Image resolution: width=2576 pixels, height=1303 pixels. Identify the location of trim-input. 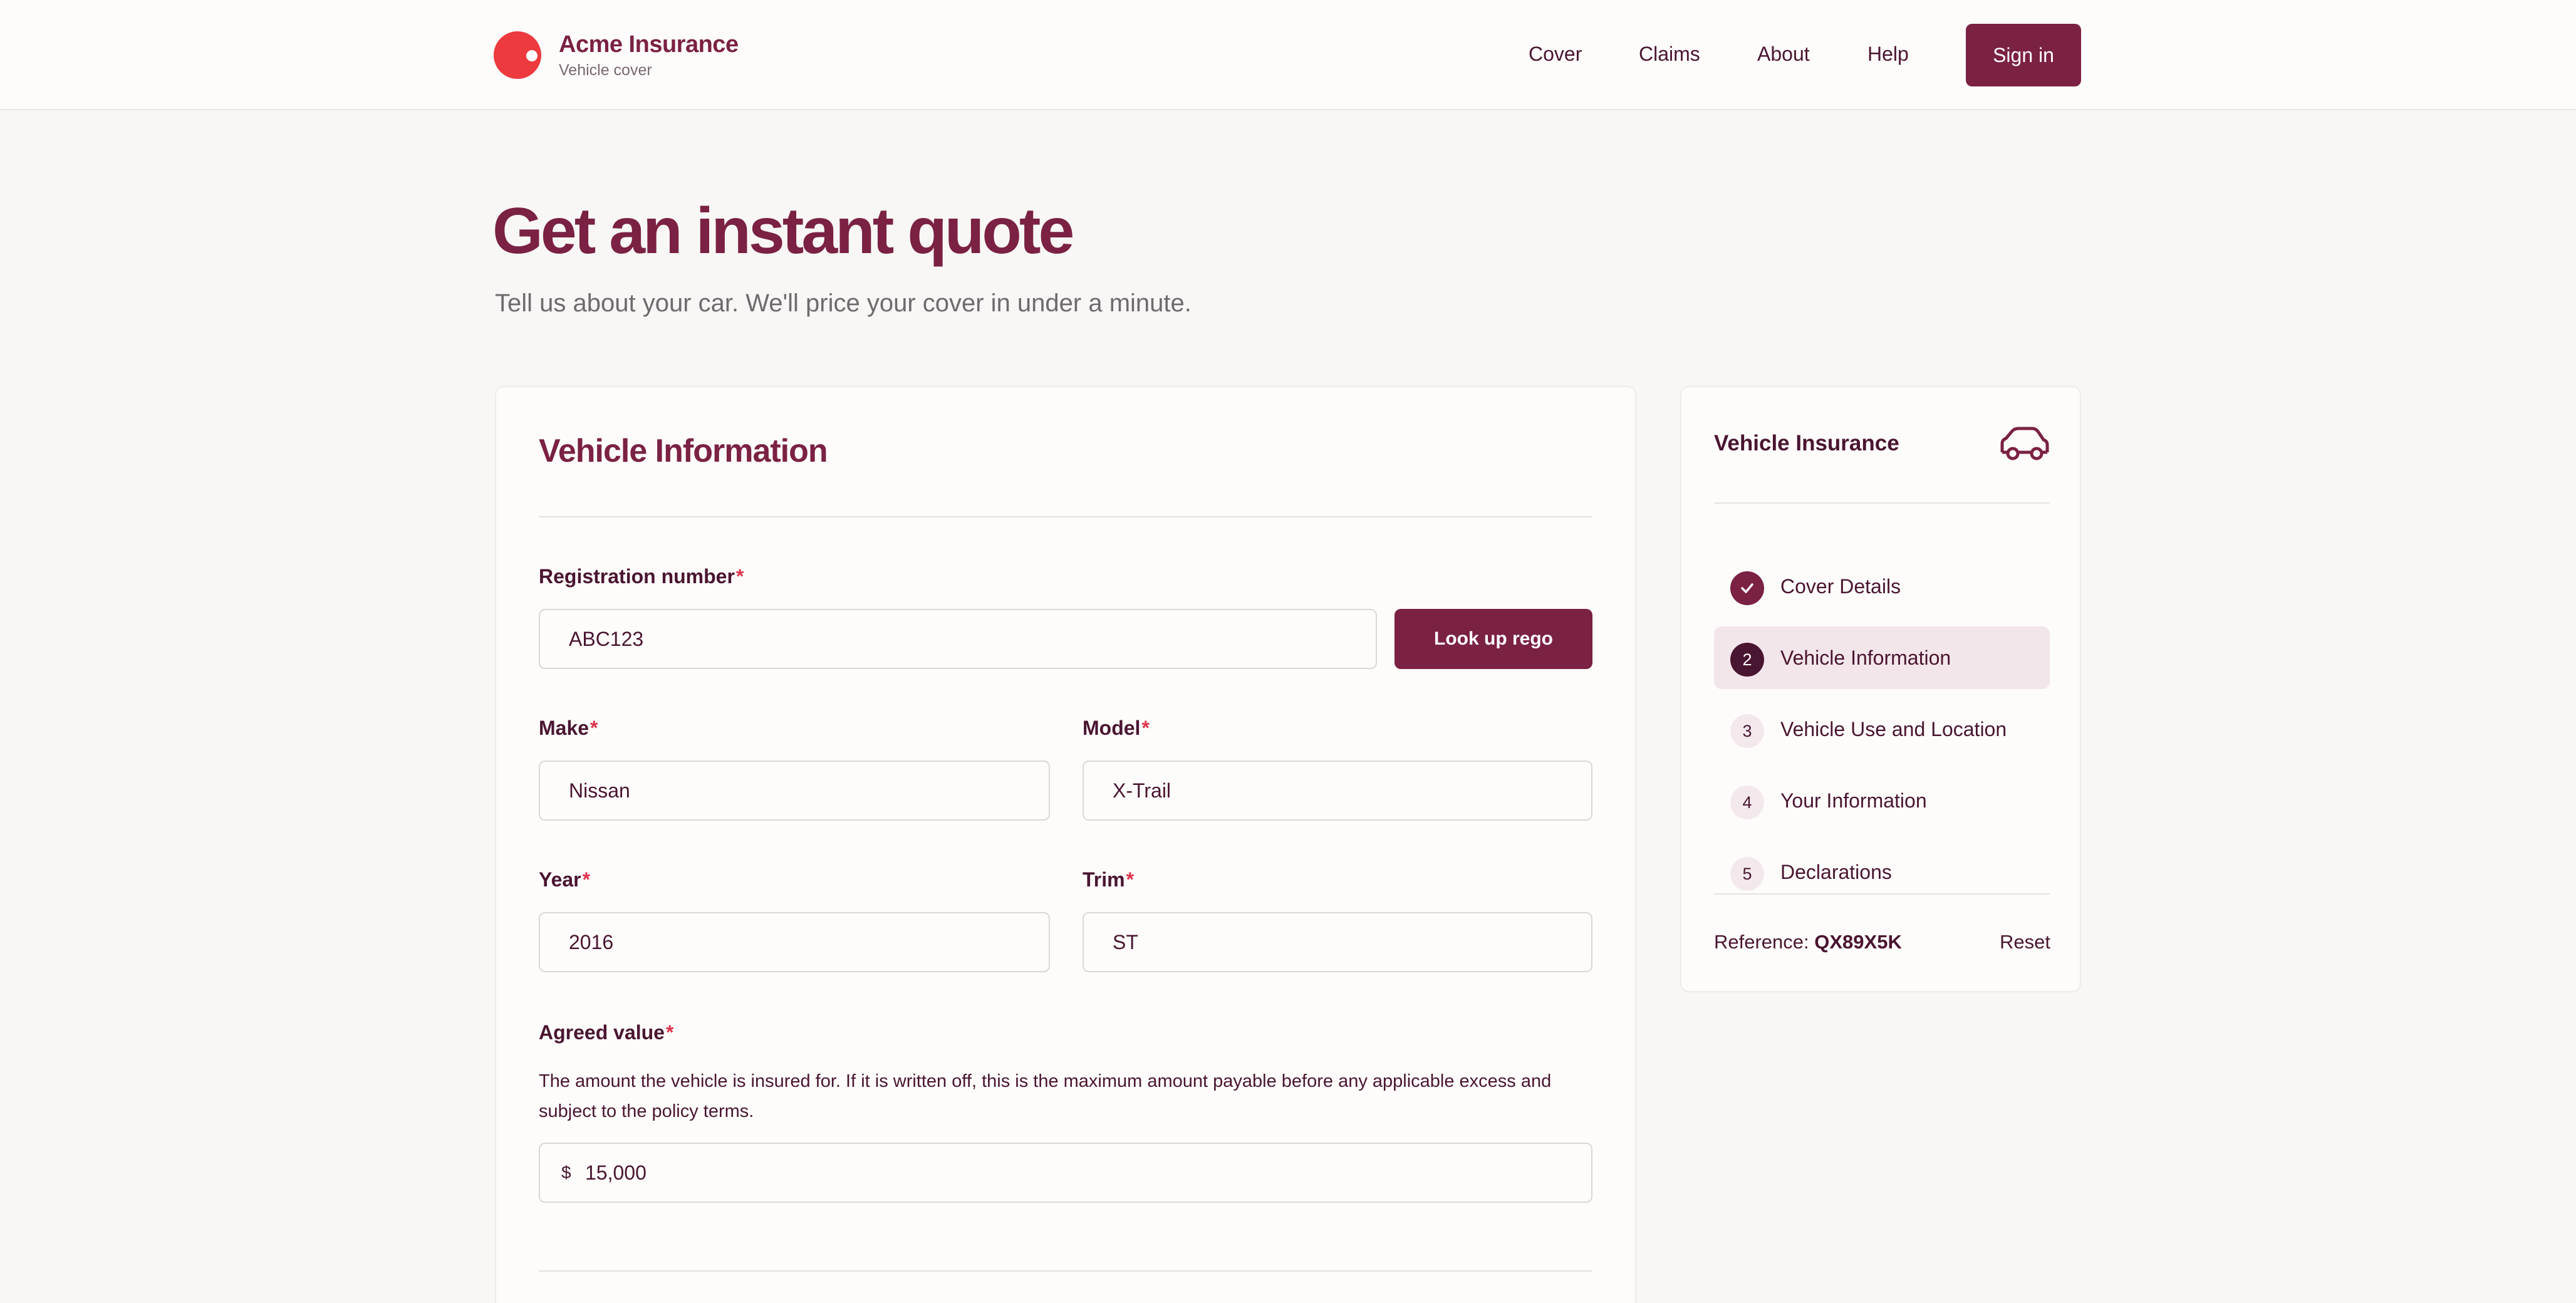
(1337, 942).